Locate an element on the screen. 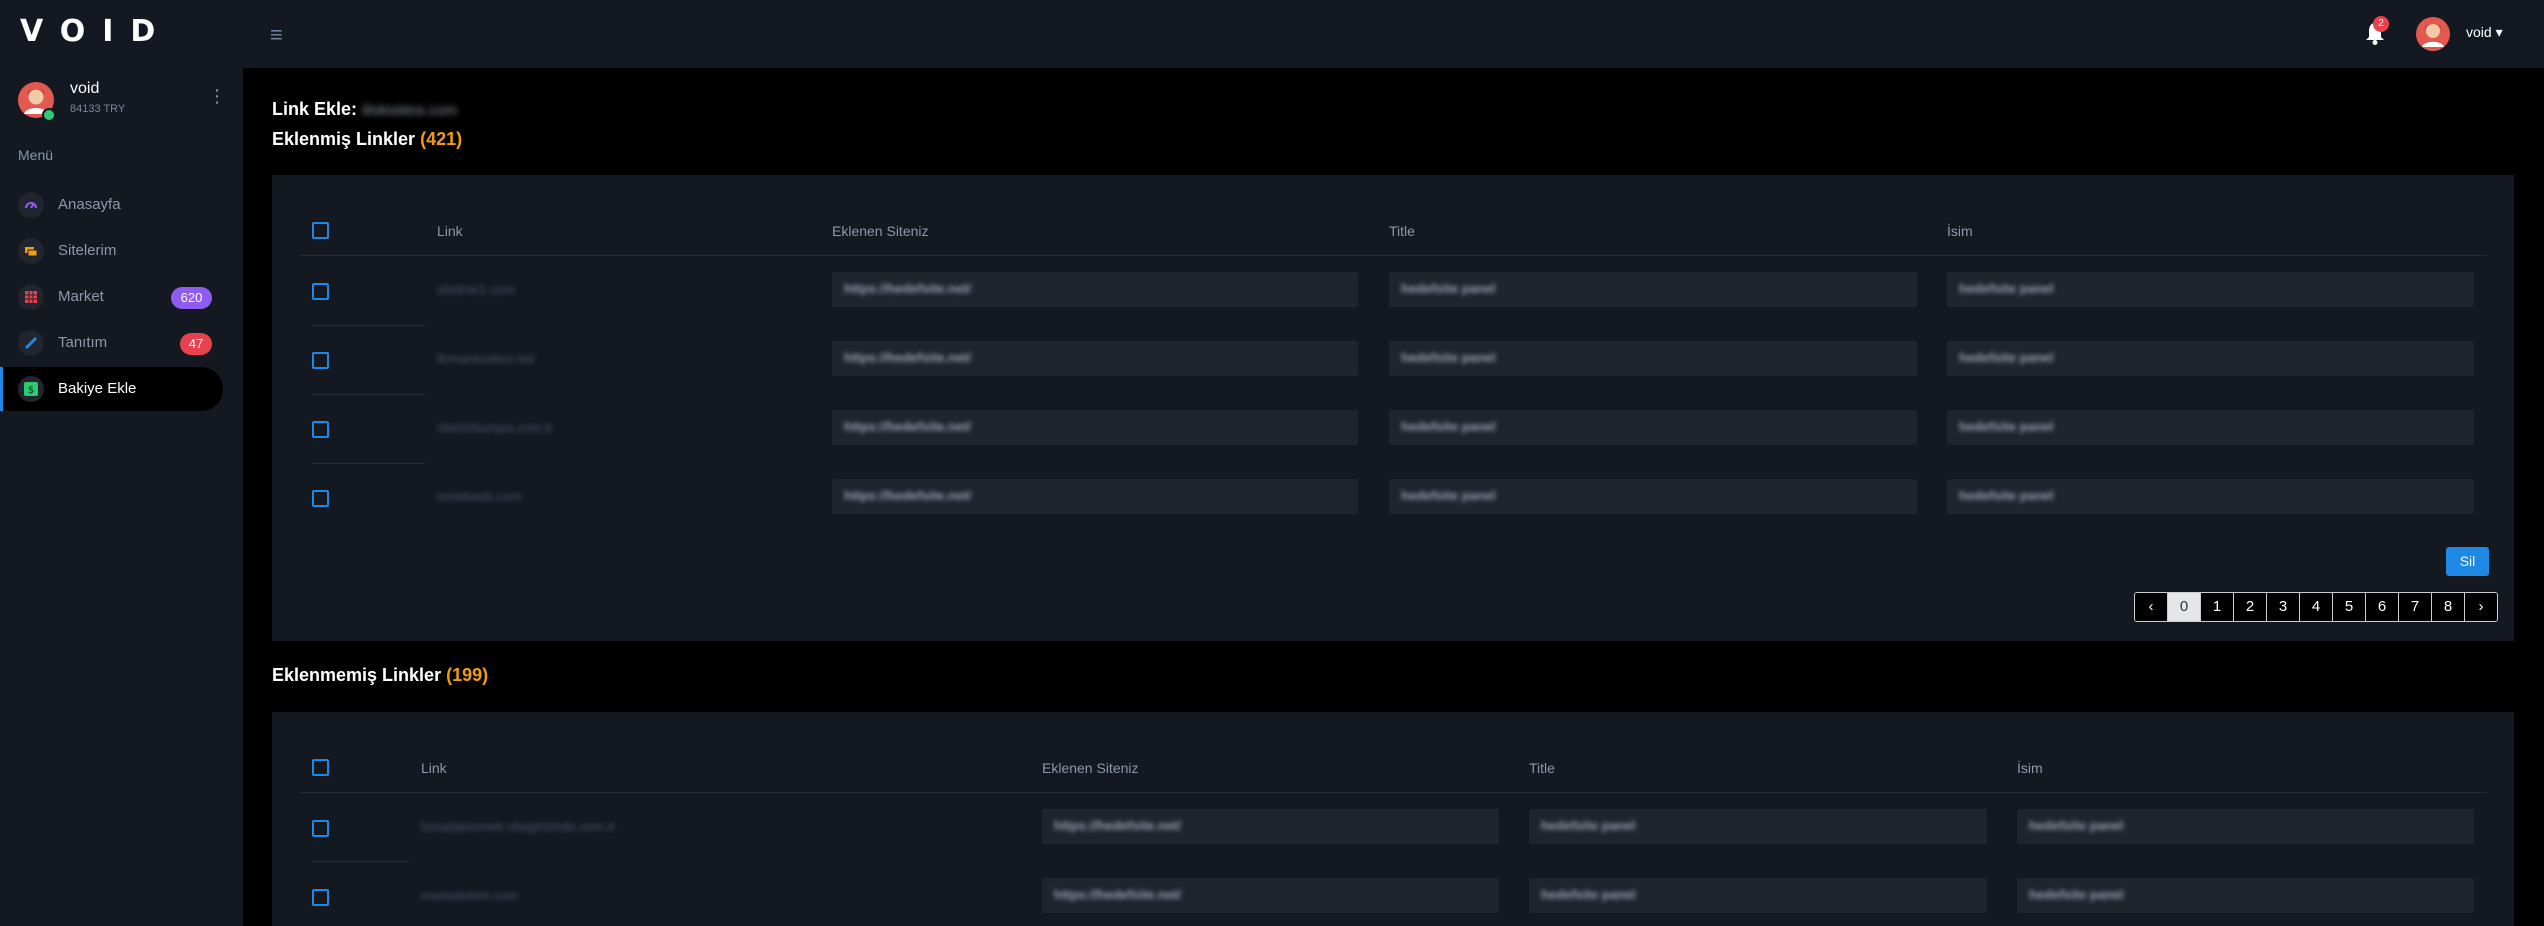  link-ekle-heading: Link Ekle: iliskisitesi.com is located at coordinates (364, 109).